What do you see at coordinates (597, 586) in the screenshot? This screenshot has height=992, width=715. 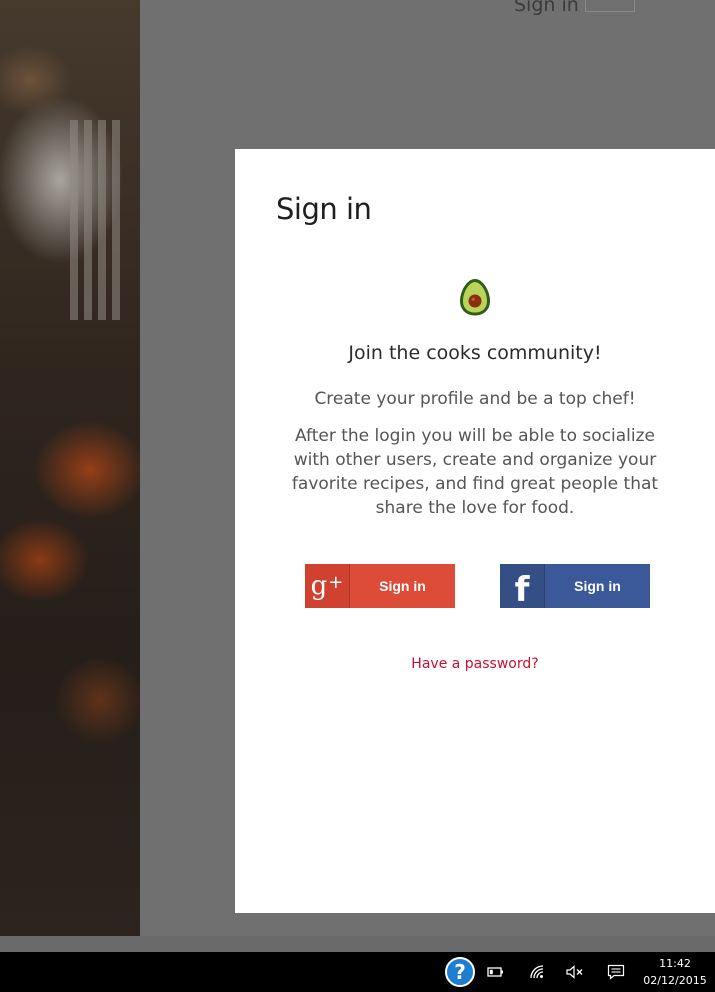 I see `facebook-signin-label: Sign in` at bounding box center [597, 586].